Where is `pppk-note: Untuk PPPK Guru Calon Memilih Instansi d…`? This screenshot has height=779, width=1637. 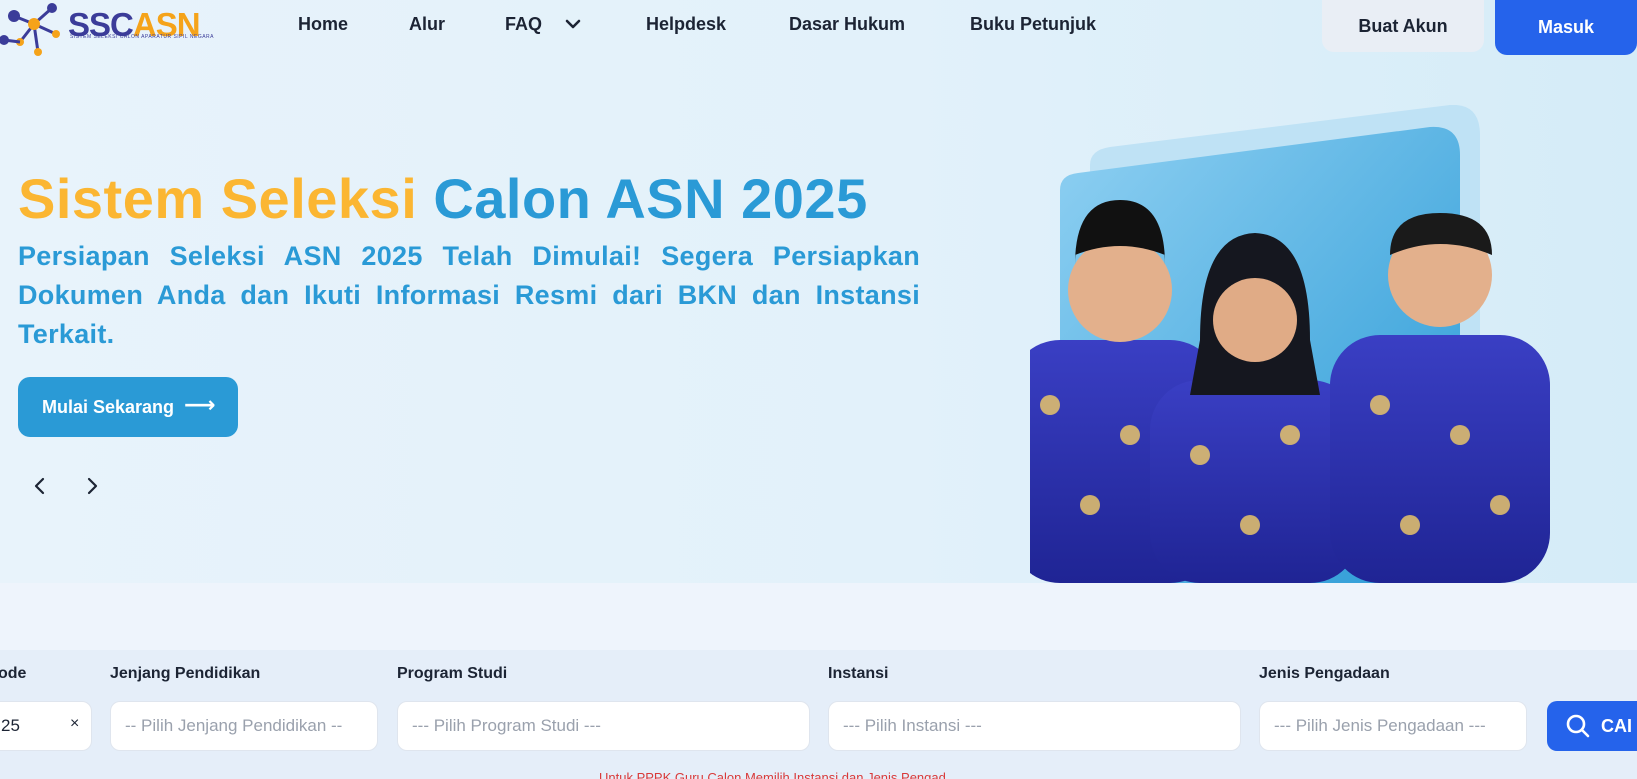 pppk-note: Untuk PPPK Guru Calon Memilih Instansi d… is located at coordinates (772, 774).